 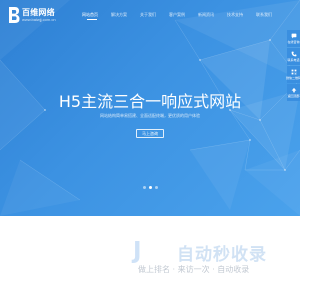 I want to click on watermark-title: 自动秒收录, so click(x=222, y=255).